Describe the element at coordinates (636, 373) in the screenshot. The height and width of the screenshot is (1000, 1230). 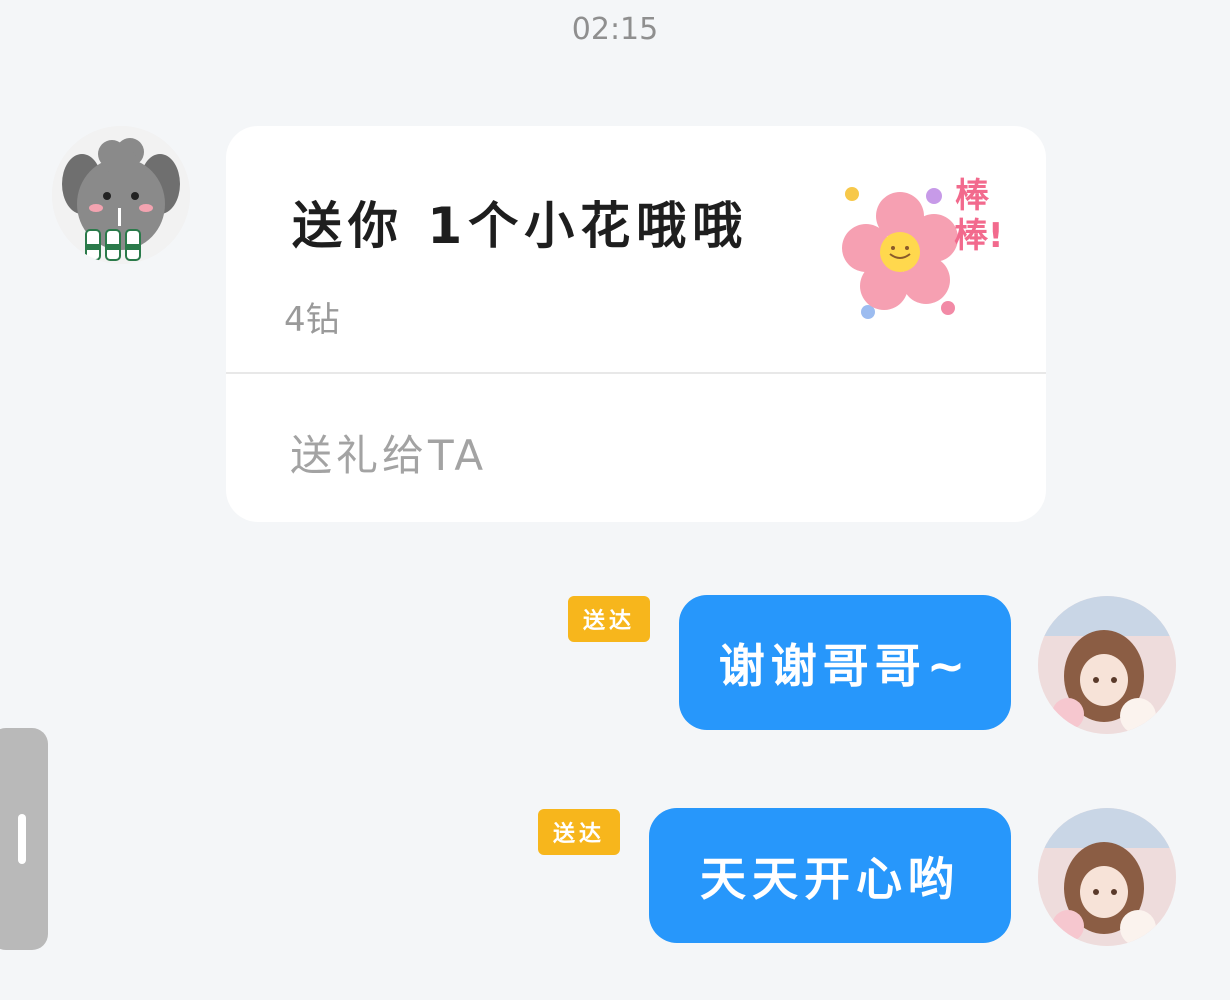
I see `gift-divider` at that location.